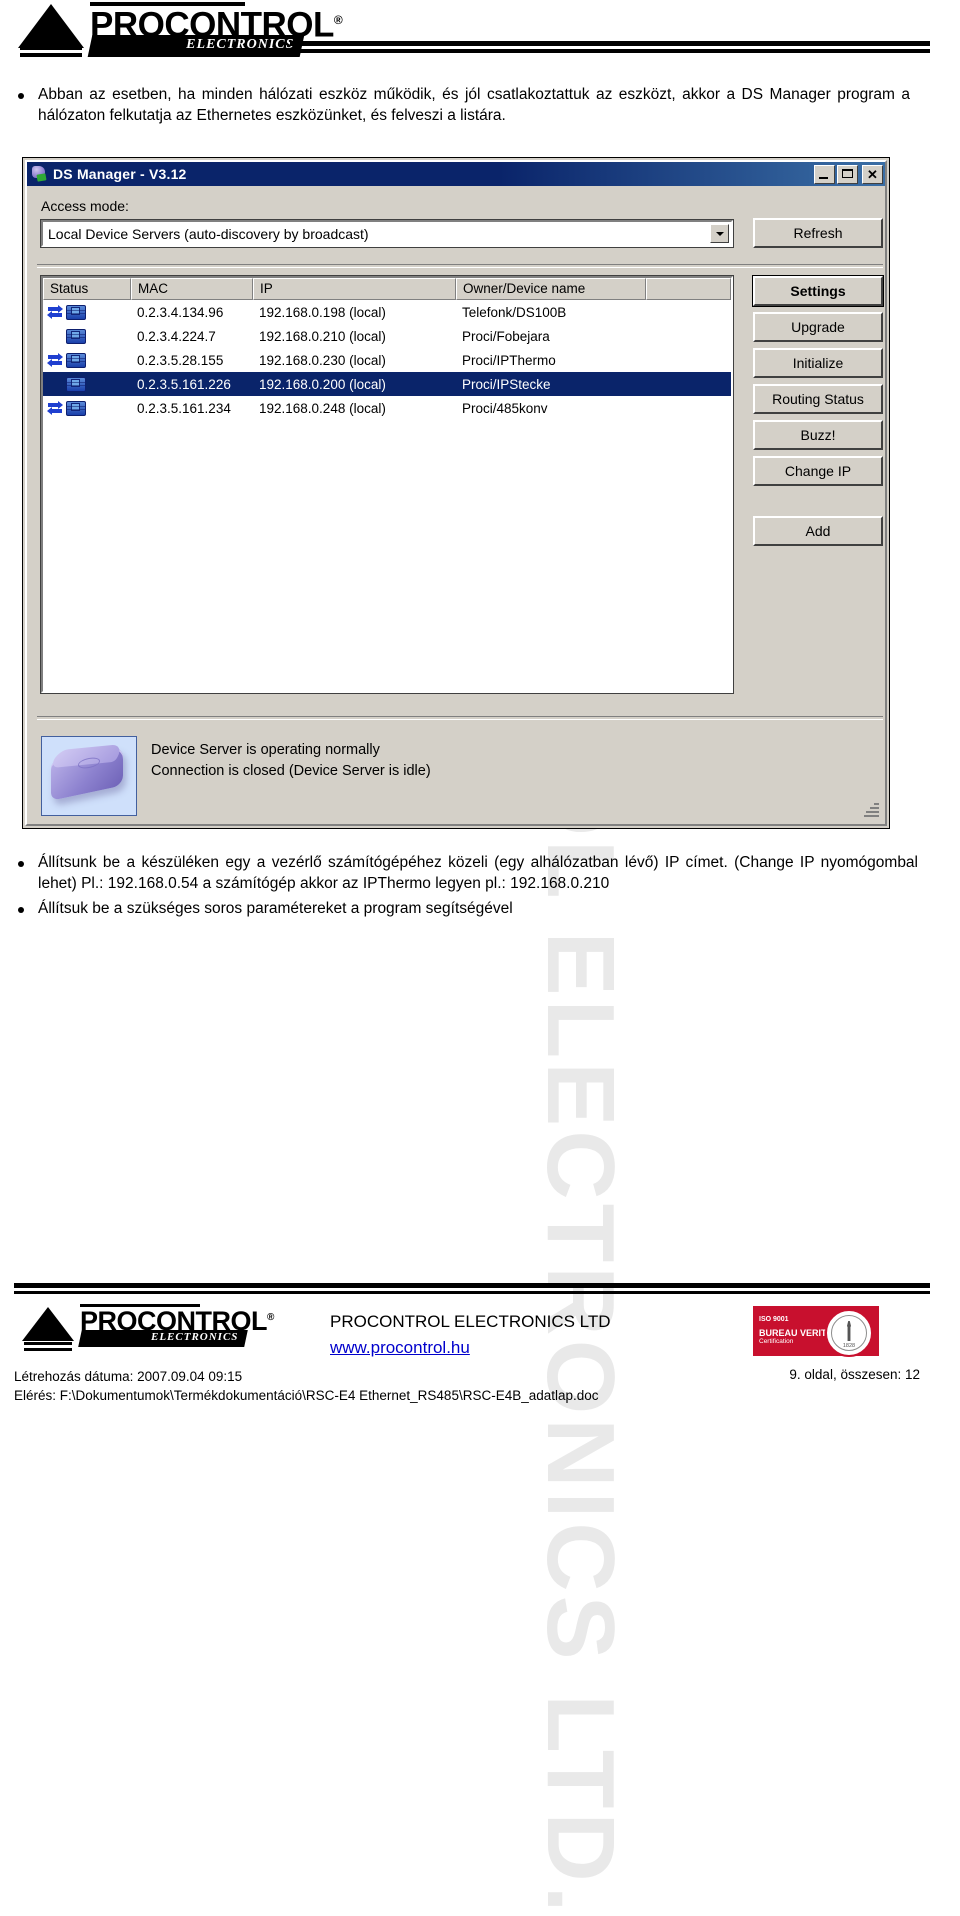 This screenshot has width=960, height=1916. I want to click on device-server-icon, so click(89, 776).